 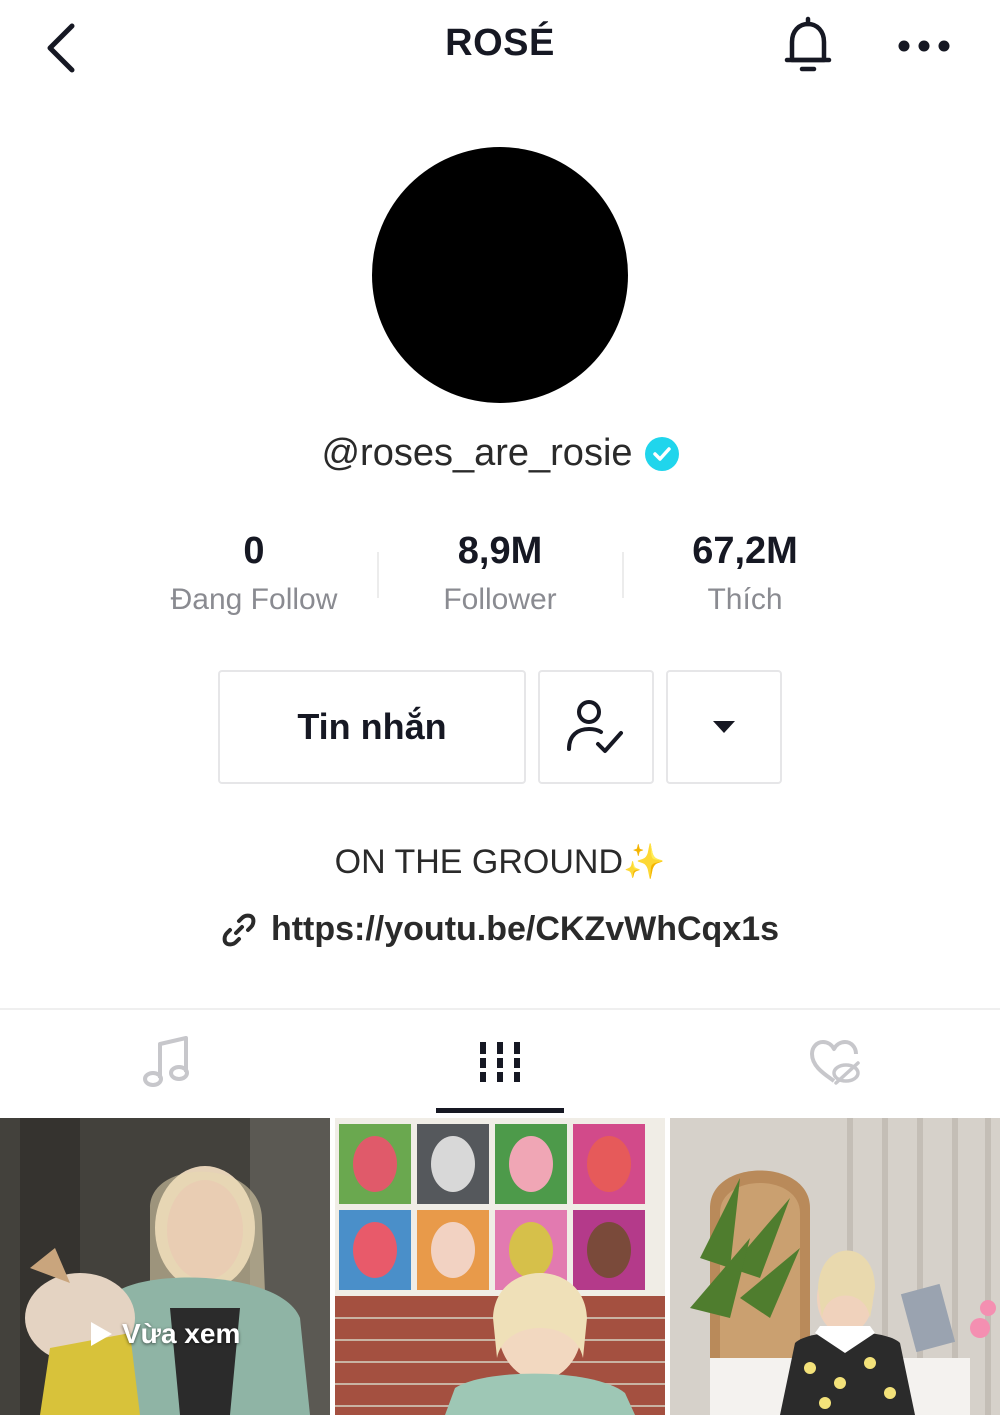 I want to click on active-tab-indicator, so click(x=500, y=1110).